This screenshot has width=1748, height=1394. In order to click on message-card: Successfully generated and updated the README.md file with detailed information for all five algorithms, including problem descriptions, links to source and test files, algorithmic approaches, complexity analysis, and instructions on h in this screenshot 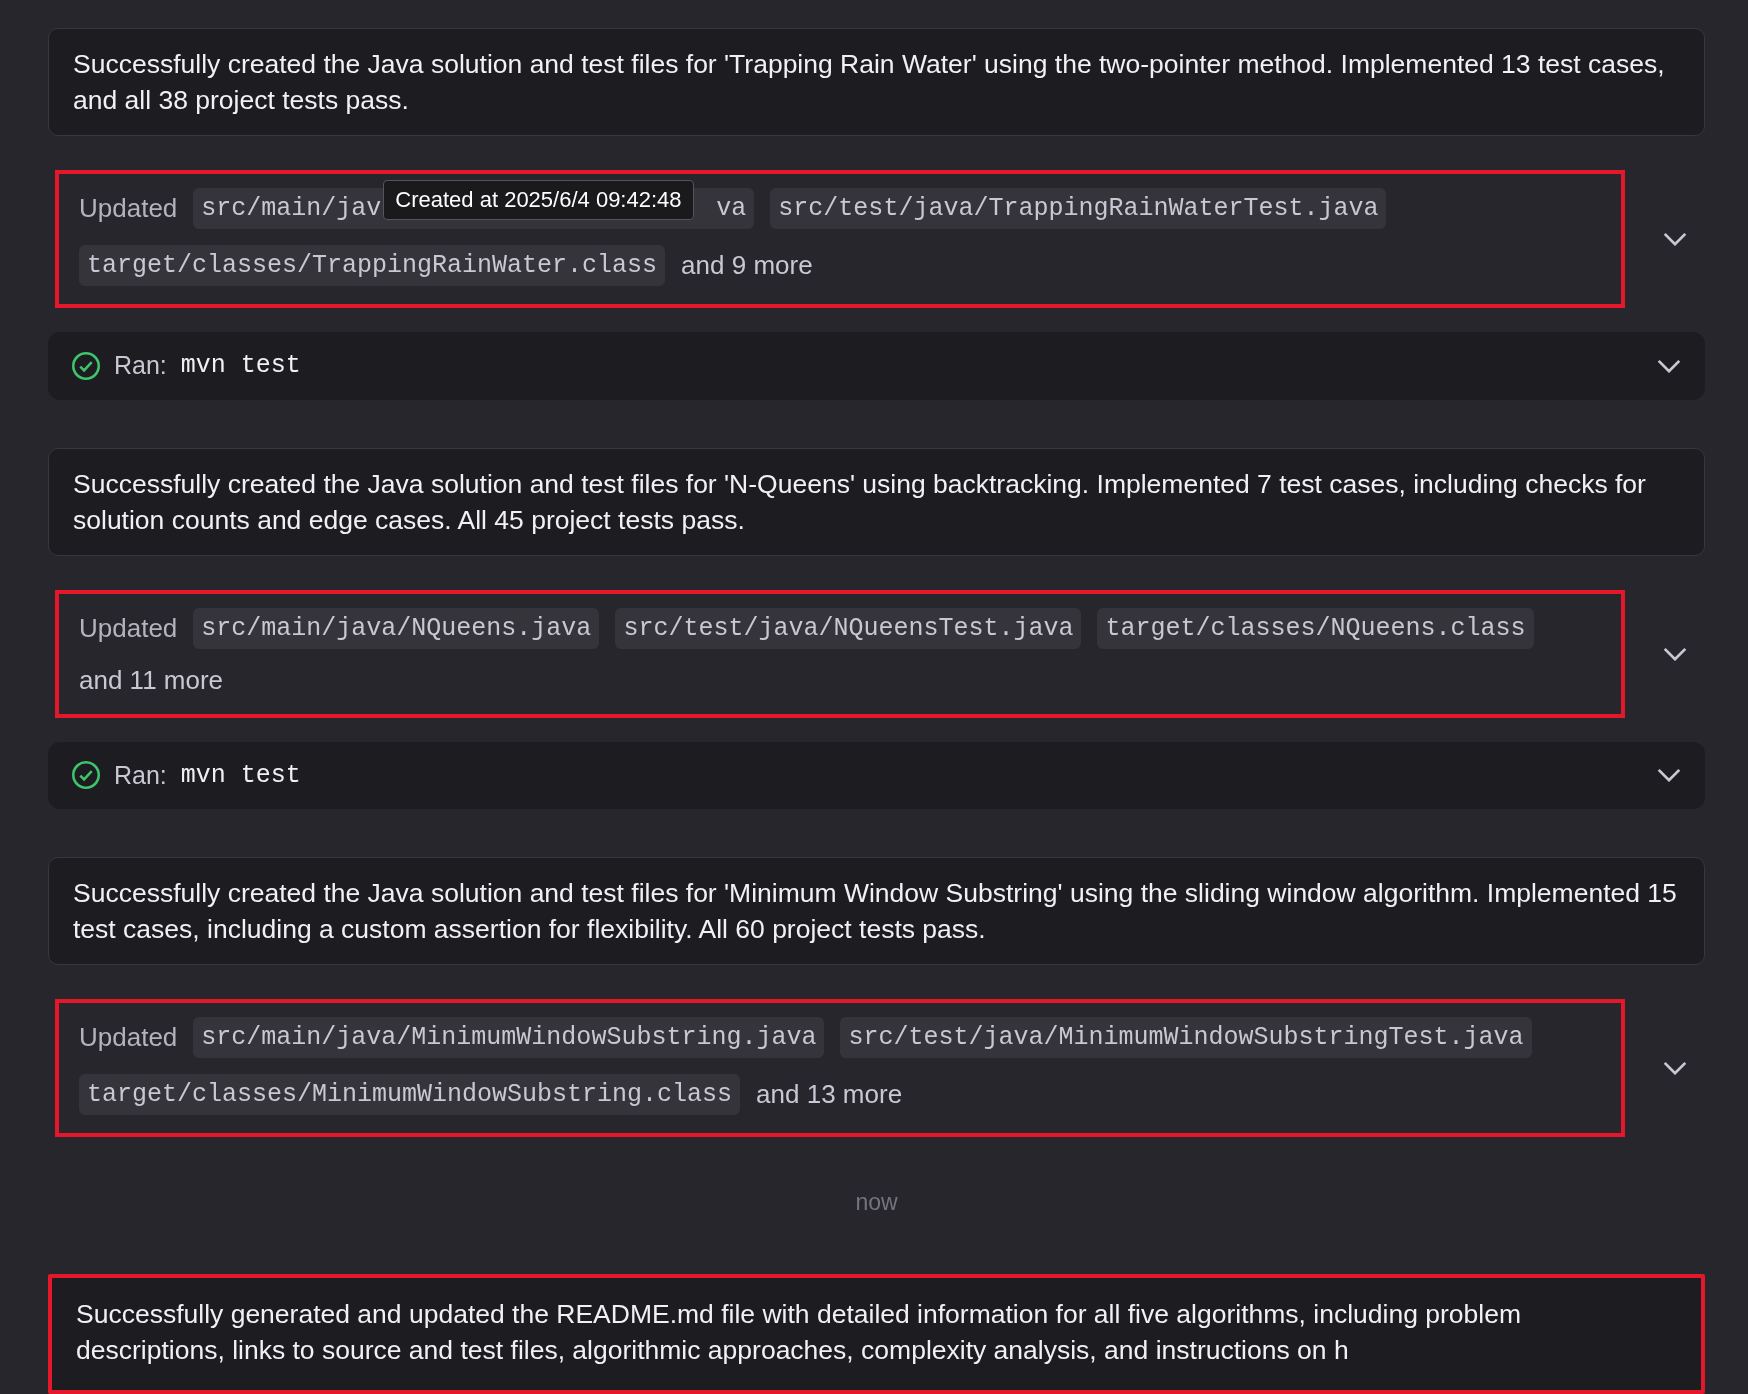, I will do `click(876, 1334)`.